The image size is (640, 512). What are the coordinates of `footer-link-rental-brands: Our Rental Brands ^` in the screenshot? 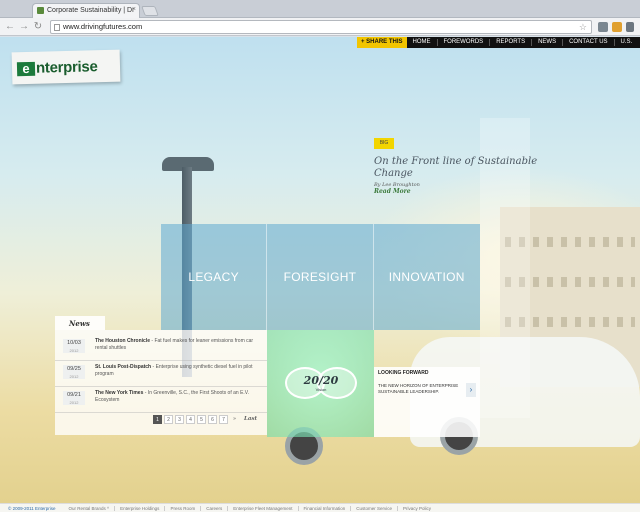 It's located at (90, 508).